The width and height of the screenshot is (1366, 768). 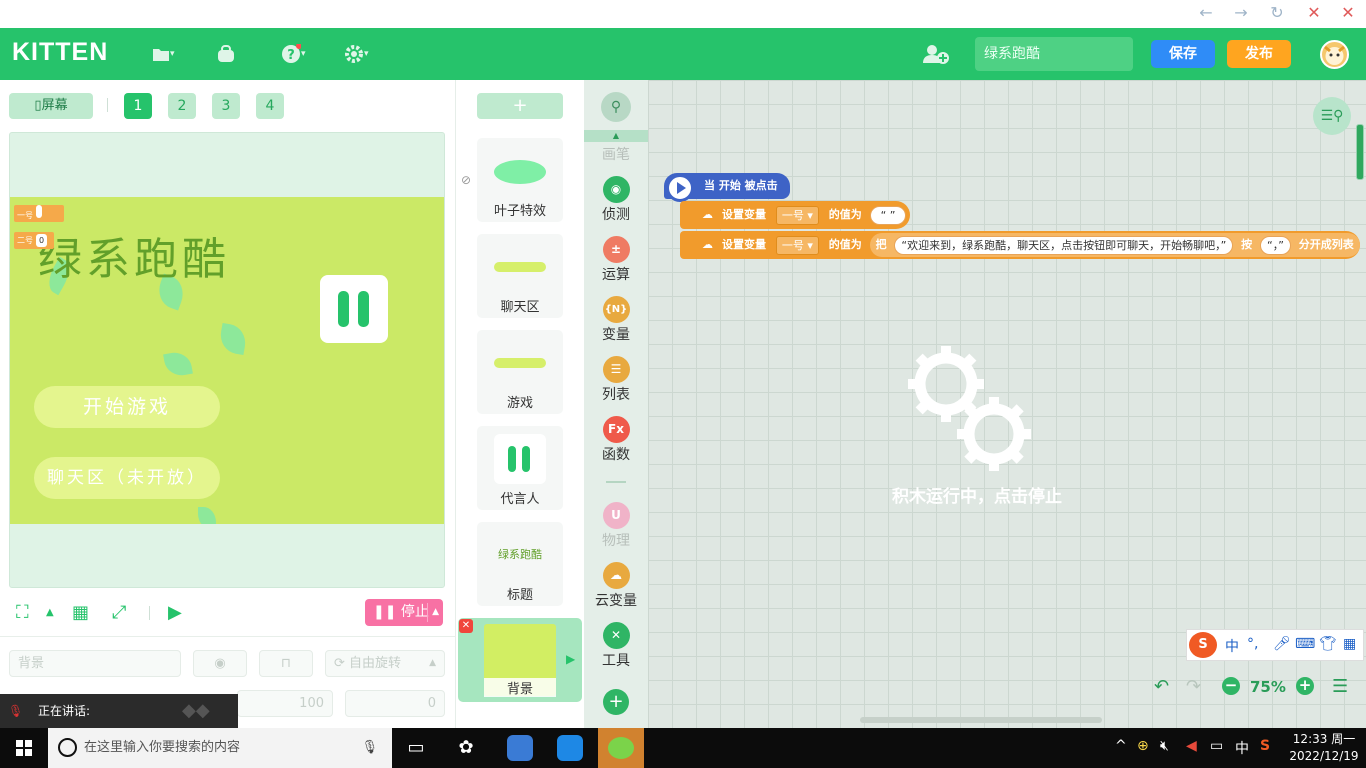 I want to click on menu-grid-icon: ▦, so click(x=1349, y=644).